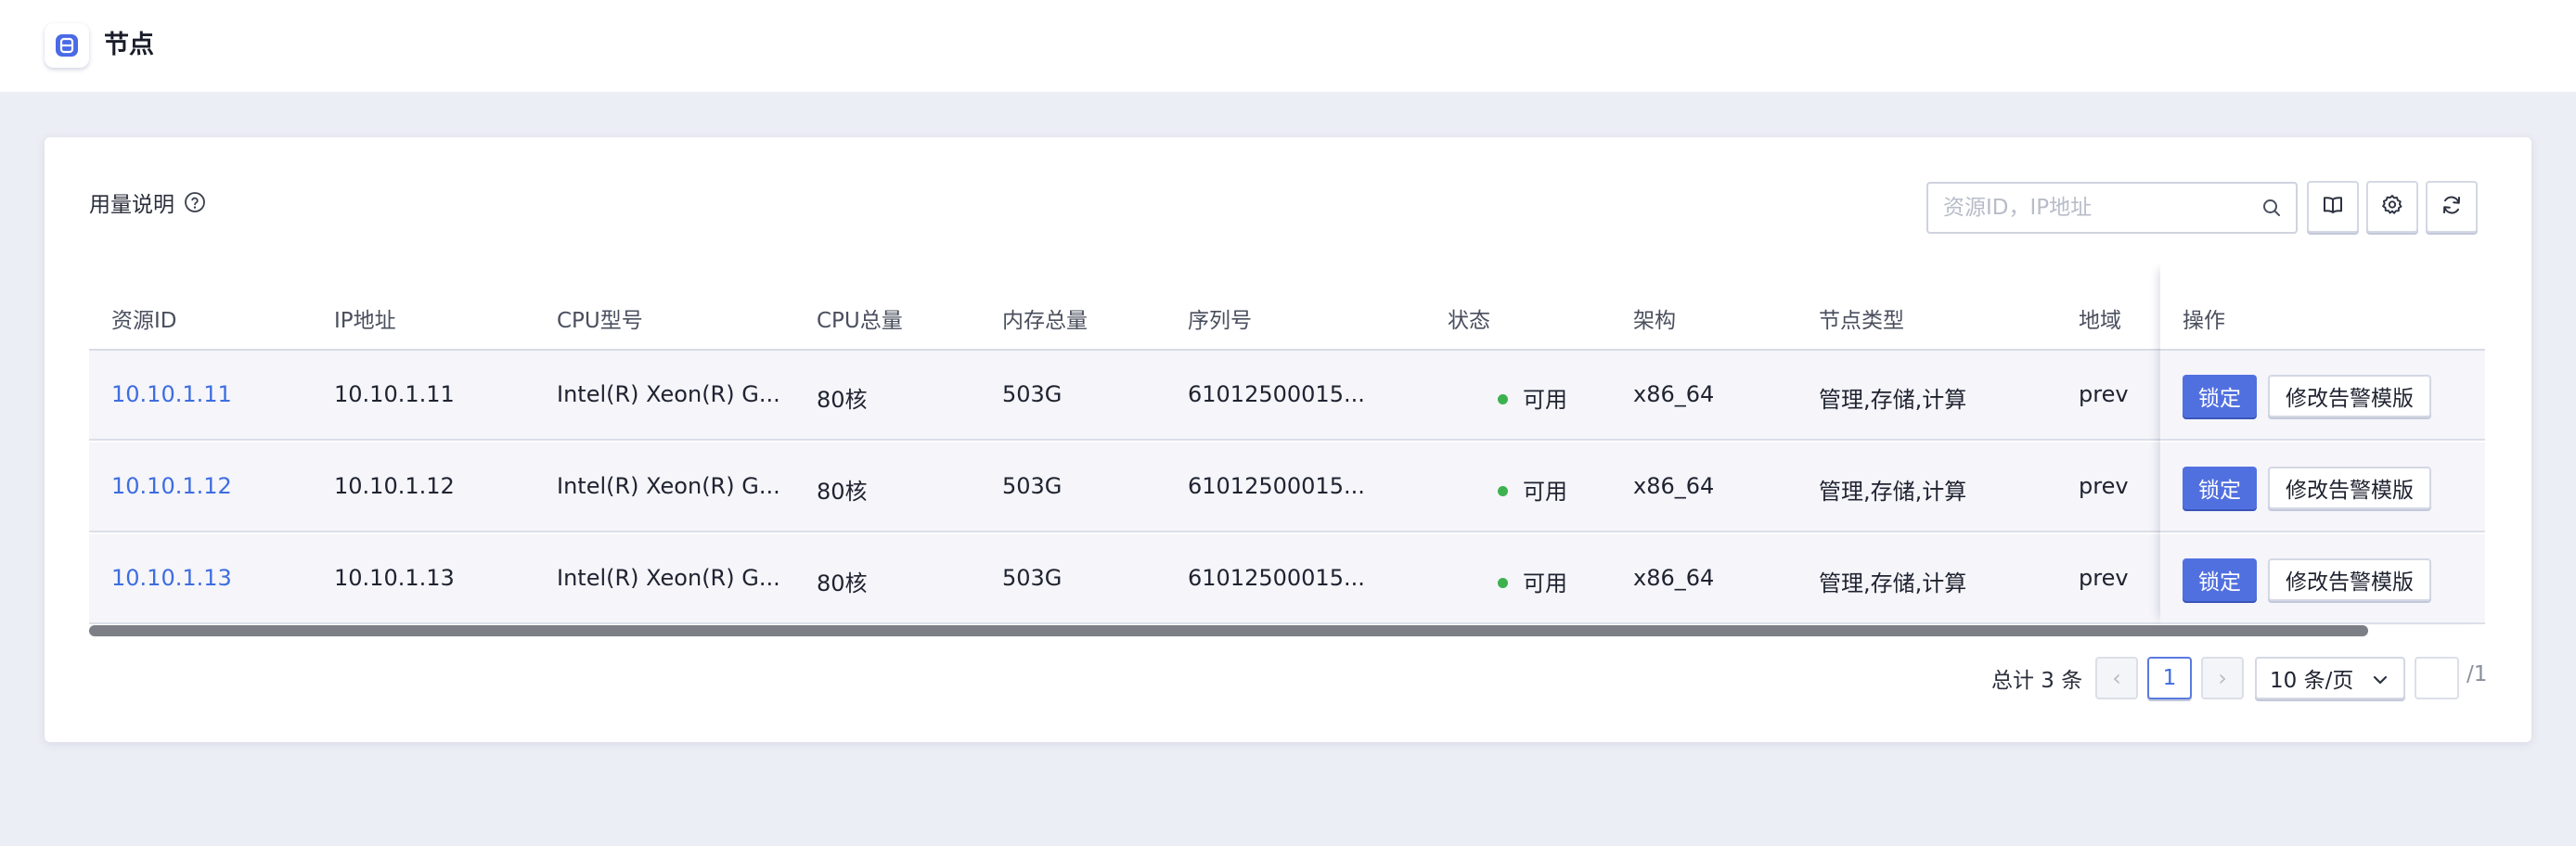  Describe the element at coordinates (1045, 318) in the screenshot. I see `col-memory-total: 内存总量` at that location.